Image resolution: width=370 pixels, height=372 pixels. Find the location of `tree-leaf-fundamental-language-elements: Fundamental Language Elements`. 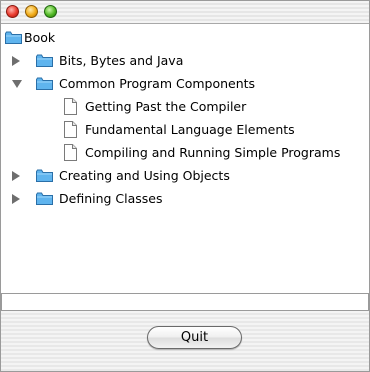

tree-leaf-fundamental-language-elements: Fundamental Language Elements is located at coordinates (185, 130).